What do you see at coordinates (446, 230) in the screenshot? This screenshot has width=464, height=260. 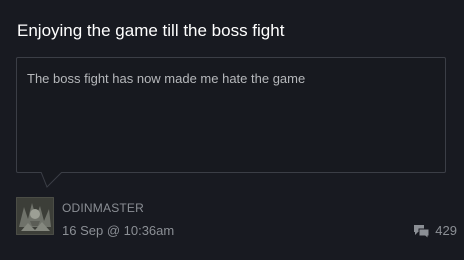 I see `comment-count-value: 429` at bounding box center [446, 230].